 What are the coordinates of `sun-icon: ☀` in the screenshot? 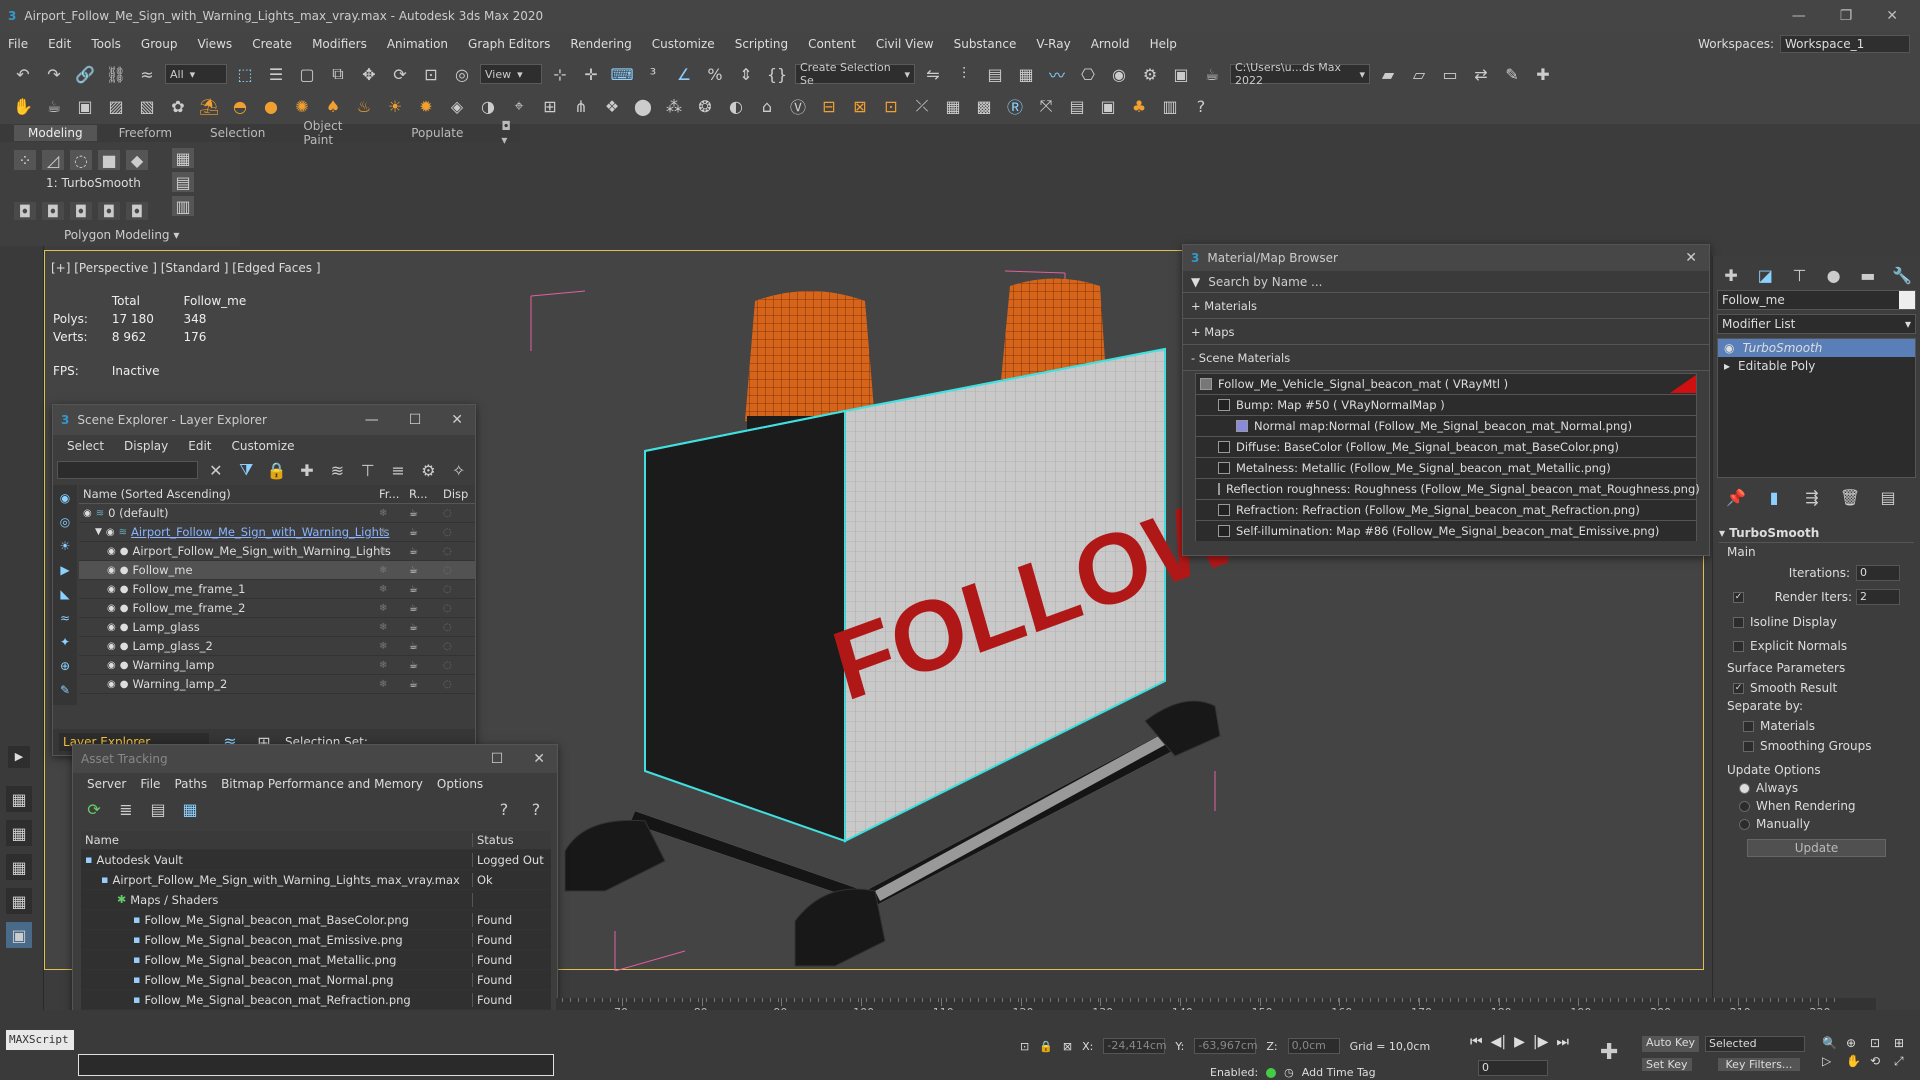 It's located at (395, 106).